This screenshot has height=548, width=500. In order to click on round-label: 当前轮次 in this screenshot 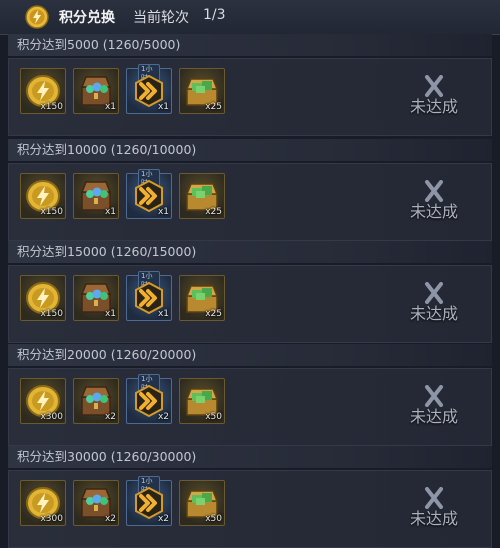, I will do `click(161, 18)`.